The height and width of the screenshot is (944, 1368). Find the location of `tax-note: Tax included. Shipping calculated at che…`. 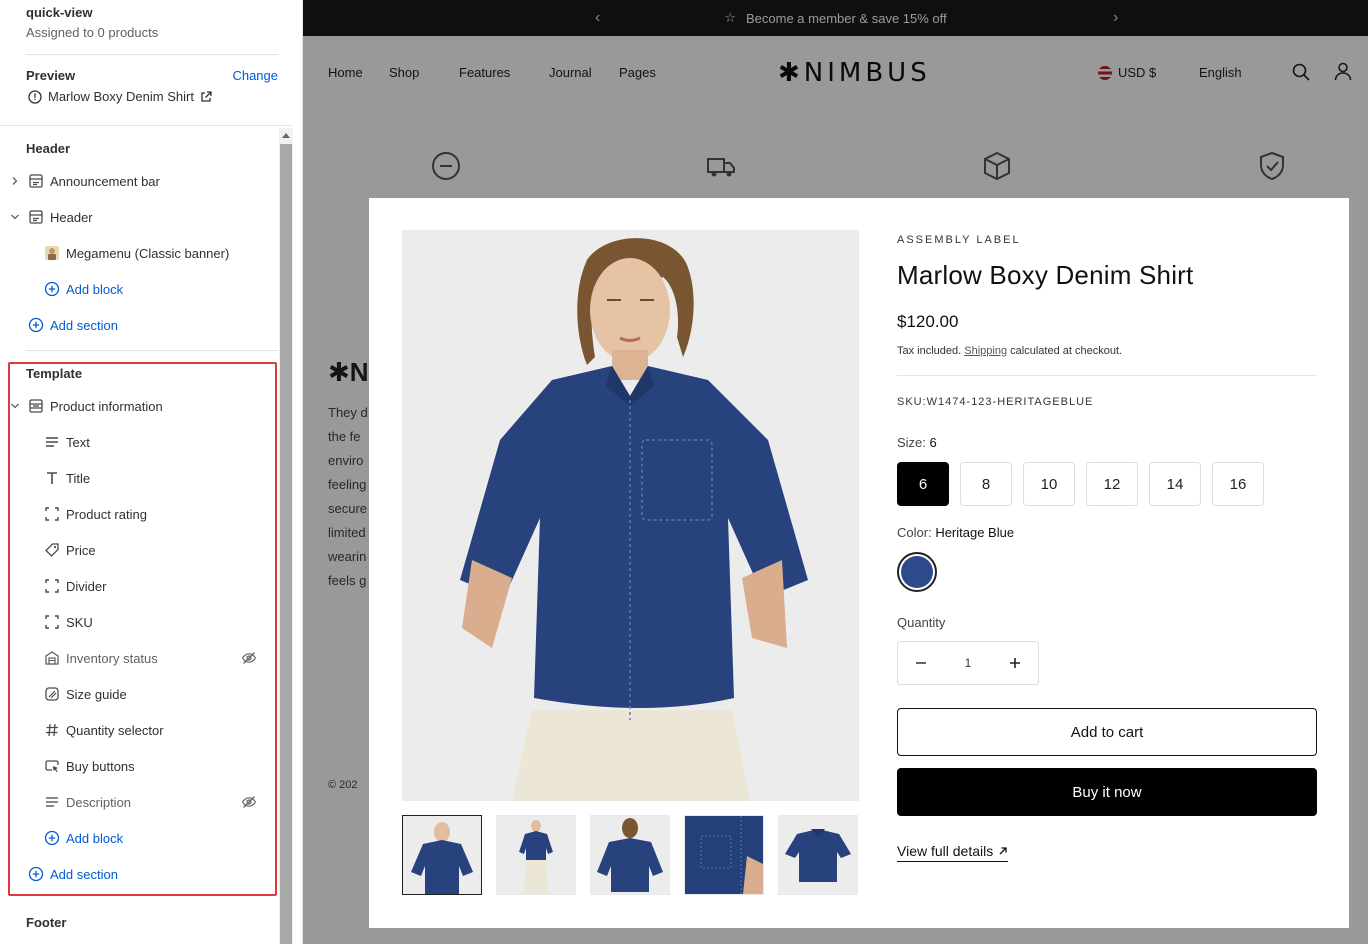

tax-note: Tax included. Shipping calculated at che… is located at coordinates (1107, 351).